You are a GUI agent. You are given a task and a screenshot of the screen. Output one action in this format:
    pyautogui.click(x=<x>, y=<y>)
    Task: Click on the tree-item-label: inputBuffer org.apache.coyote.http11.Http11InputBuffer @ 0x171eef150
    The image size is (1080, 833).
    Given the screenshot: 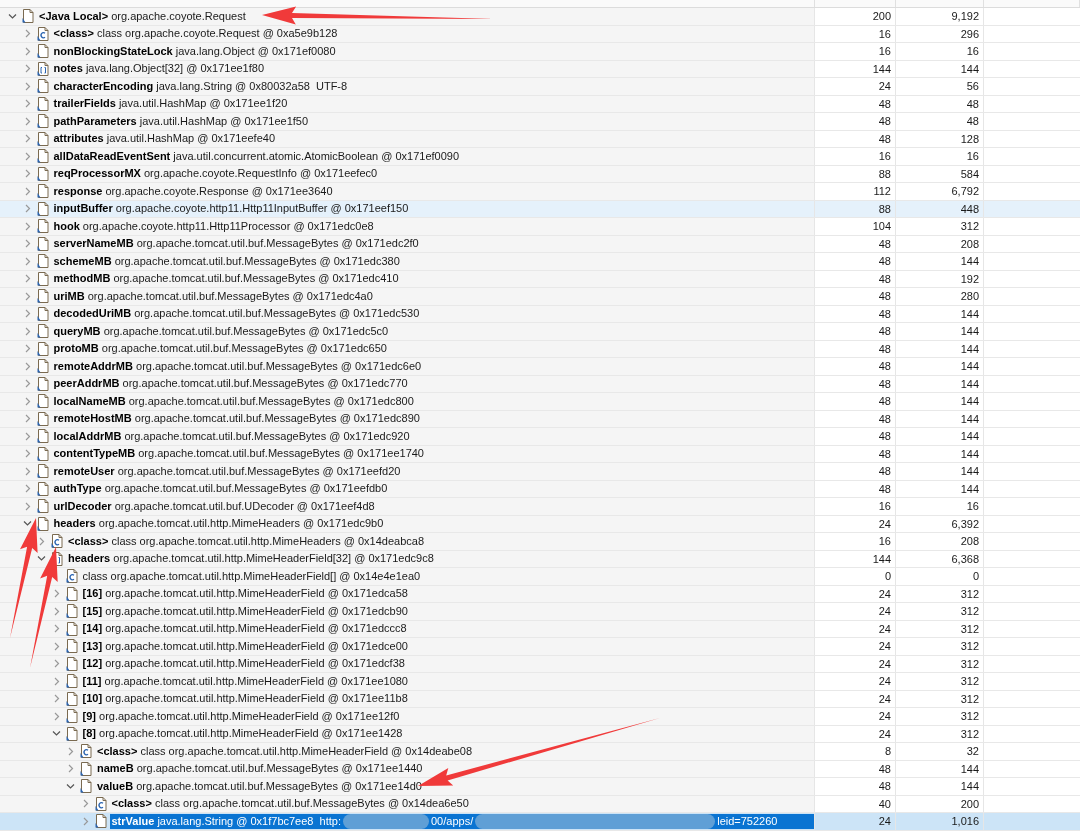 What is the action you would take?
    pyautogui.click(x=231, y=209)
    